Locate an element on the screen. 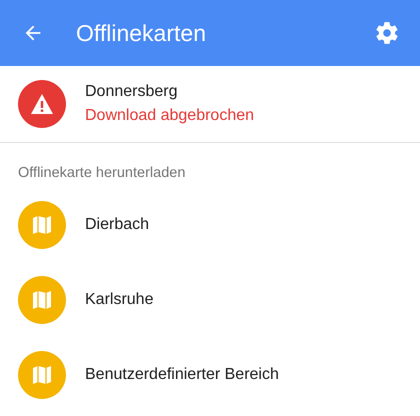 This screenshot has width=420, height=416. app-bar-title: Offlinekarten is located at coordinates (141, 33).